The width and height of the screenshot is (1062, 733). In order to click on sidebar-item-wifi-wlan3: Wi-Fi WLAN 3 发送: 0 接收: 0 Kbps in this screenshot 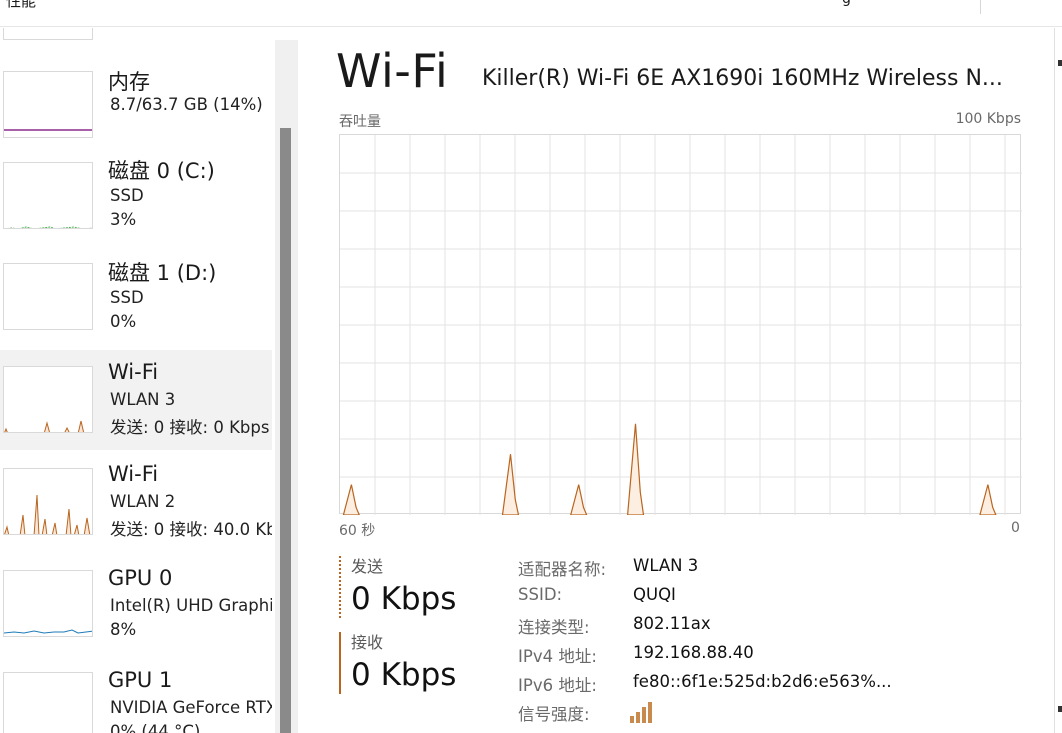, I will do `click(136, 400)`.